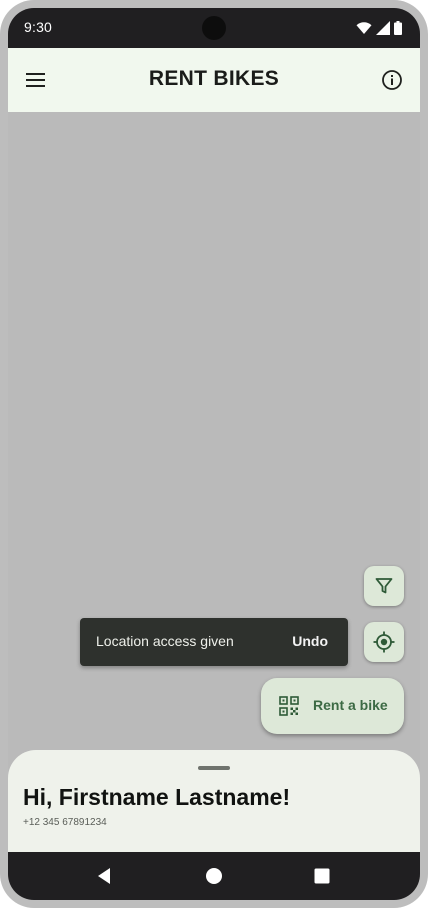  I want to click on my-location-button, so click(384, 642).